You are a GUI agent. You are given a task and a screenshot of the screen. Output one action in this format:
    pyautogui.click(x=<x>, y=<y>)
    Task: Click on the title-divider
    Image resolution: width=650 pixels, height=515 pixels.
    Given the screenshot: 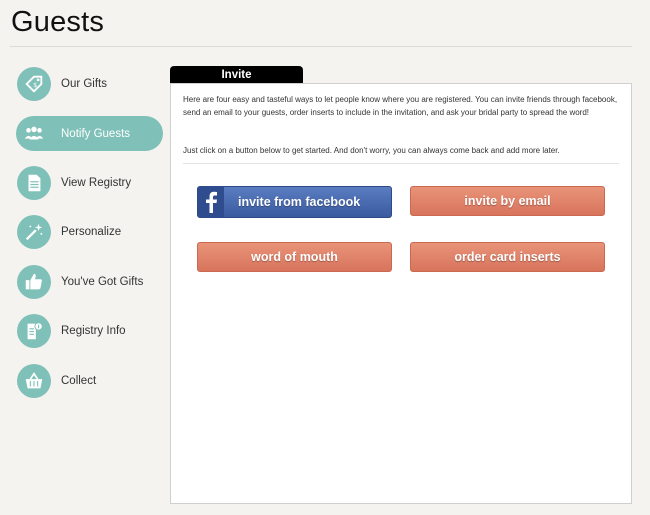 What is the action you would take?
    pyautogui.click(x=321, y=46)
    